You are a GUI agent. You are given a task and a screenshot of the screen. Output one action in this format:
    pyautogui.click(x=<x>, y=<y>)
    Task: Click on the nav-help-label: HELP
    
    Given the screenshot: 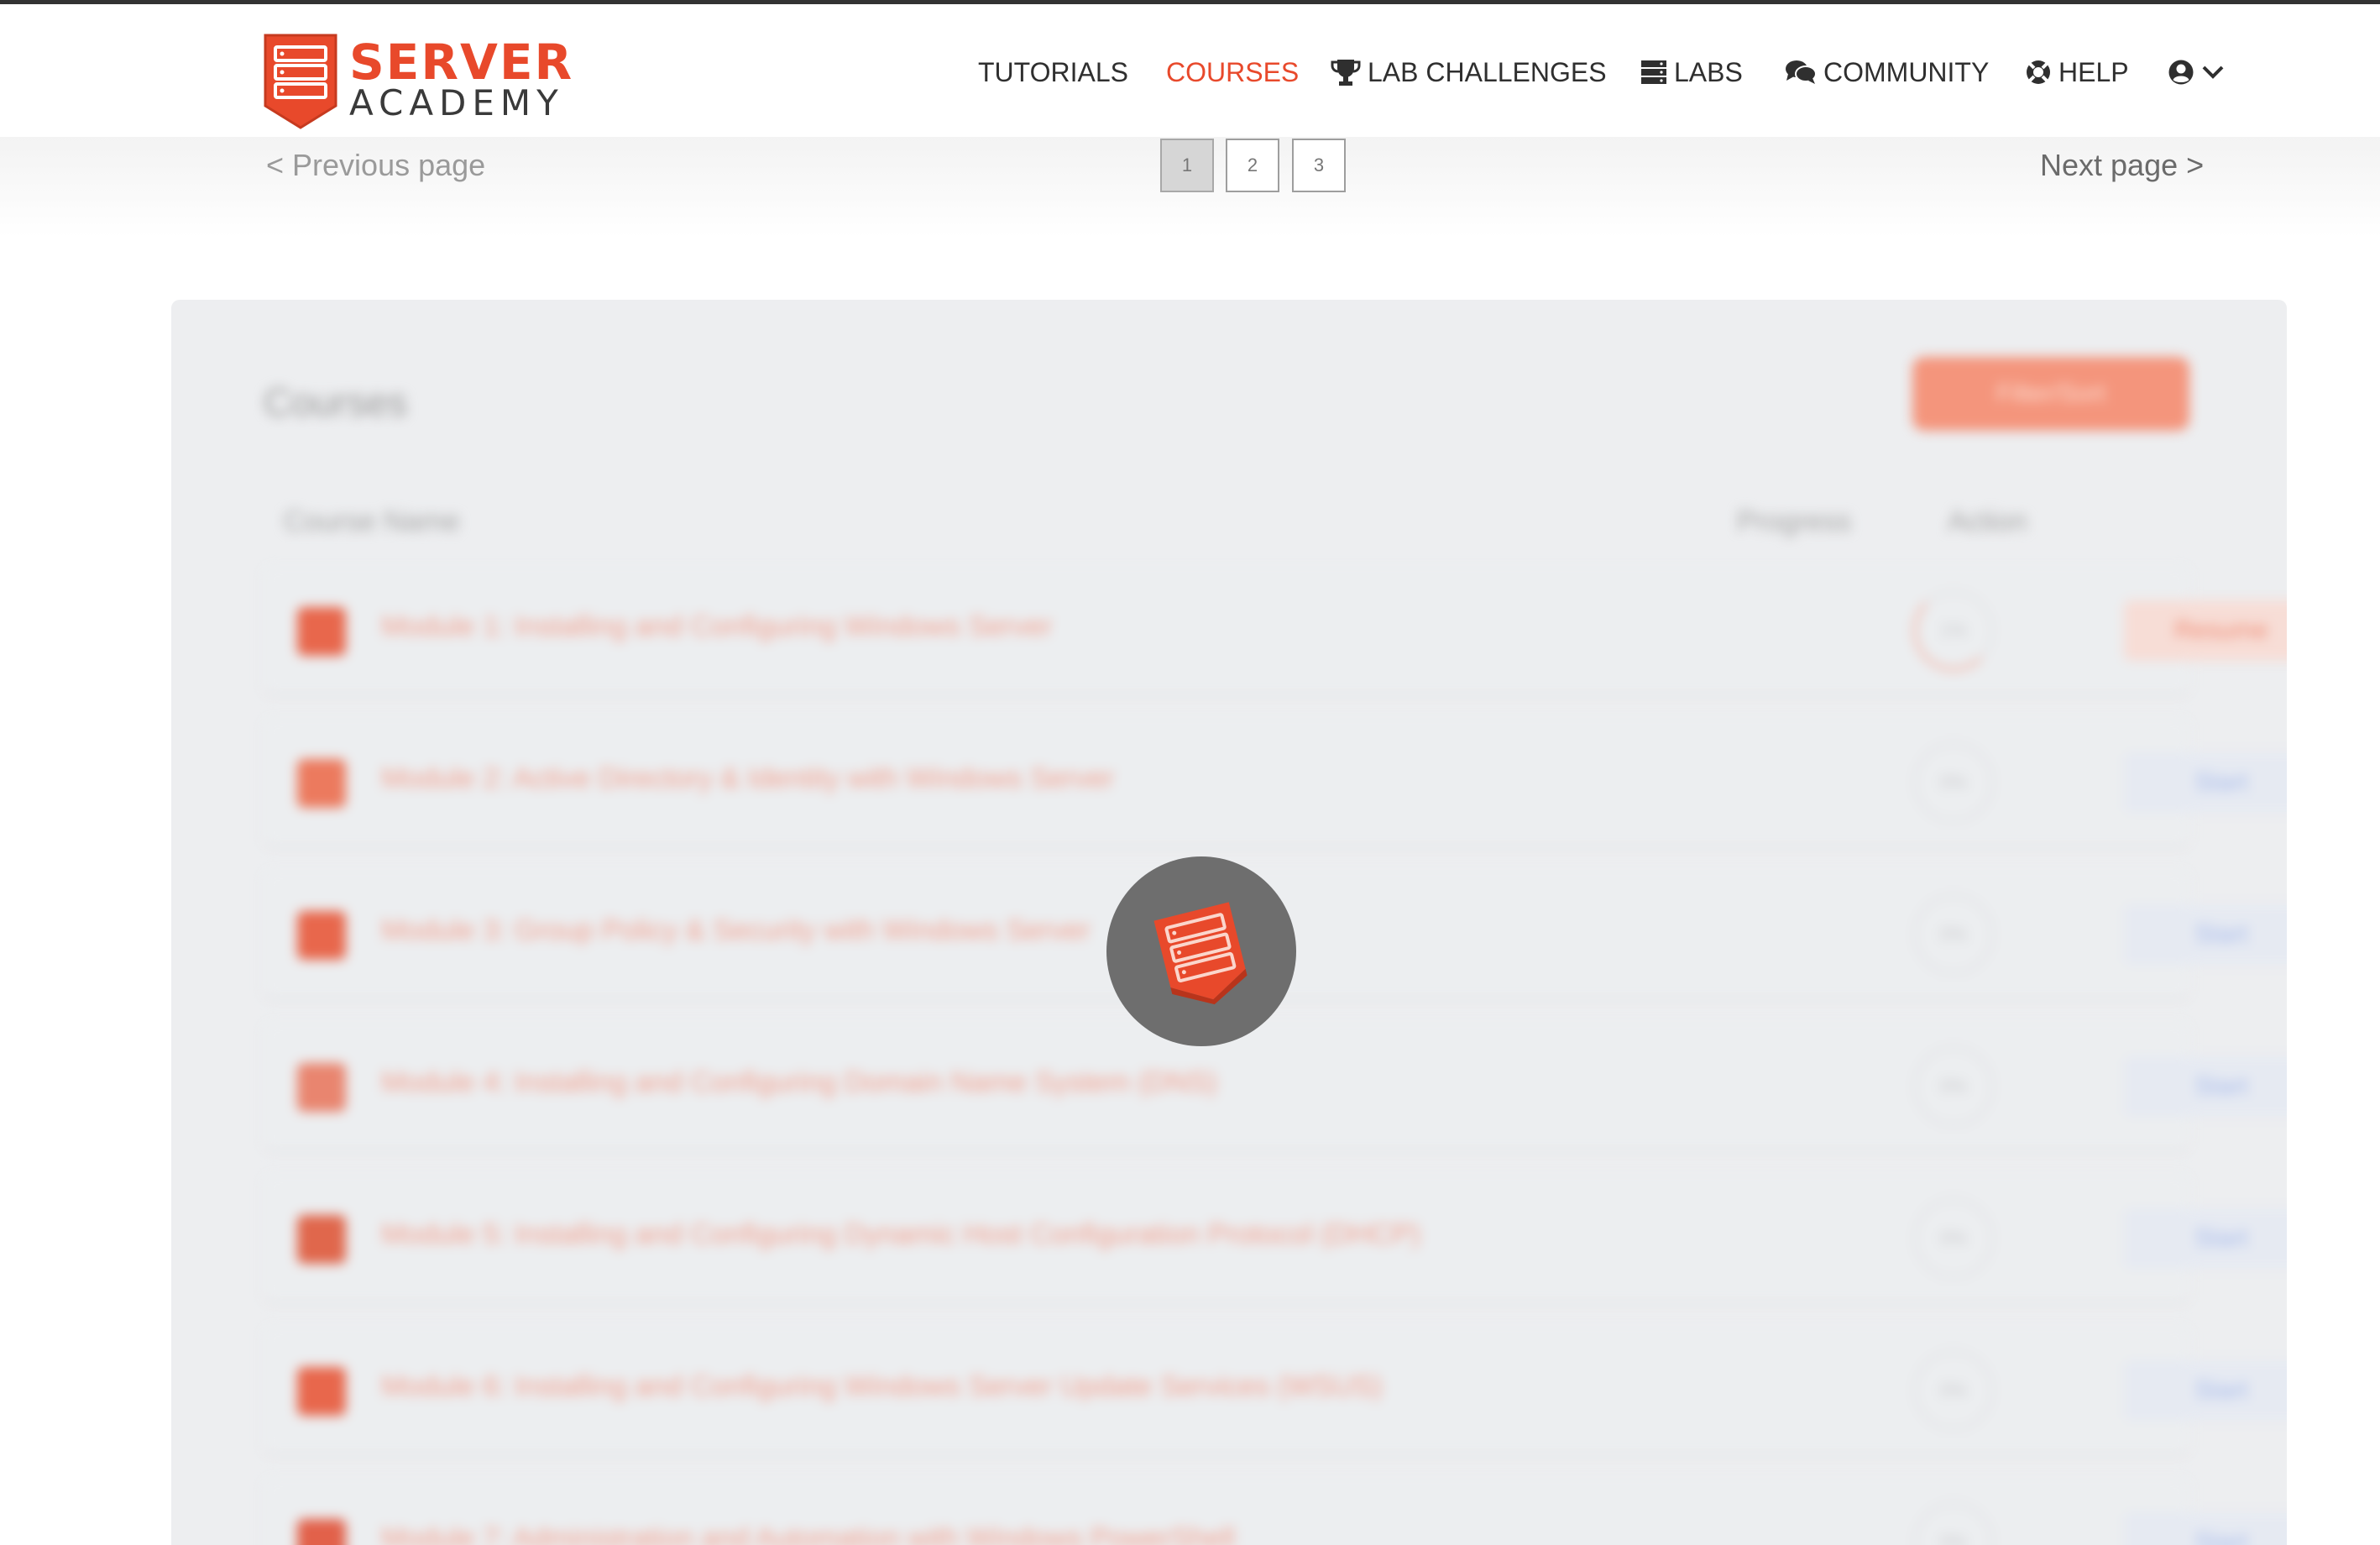 What is the action you would take?
    pyautogui.click(x=2093, y=71)
    